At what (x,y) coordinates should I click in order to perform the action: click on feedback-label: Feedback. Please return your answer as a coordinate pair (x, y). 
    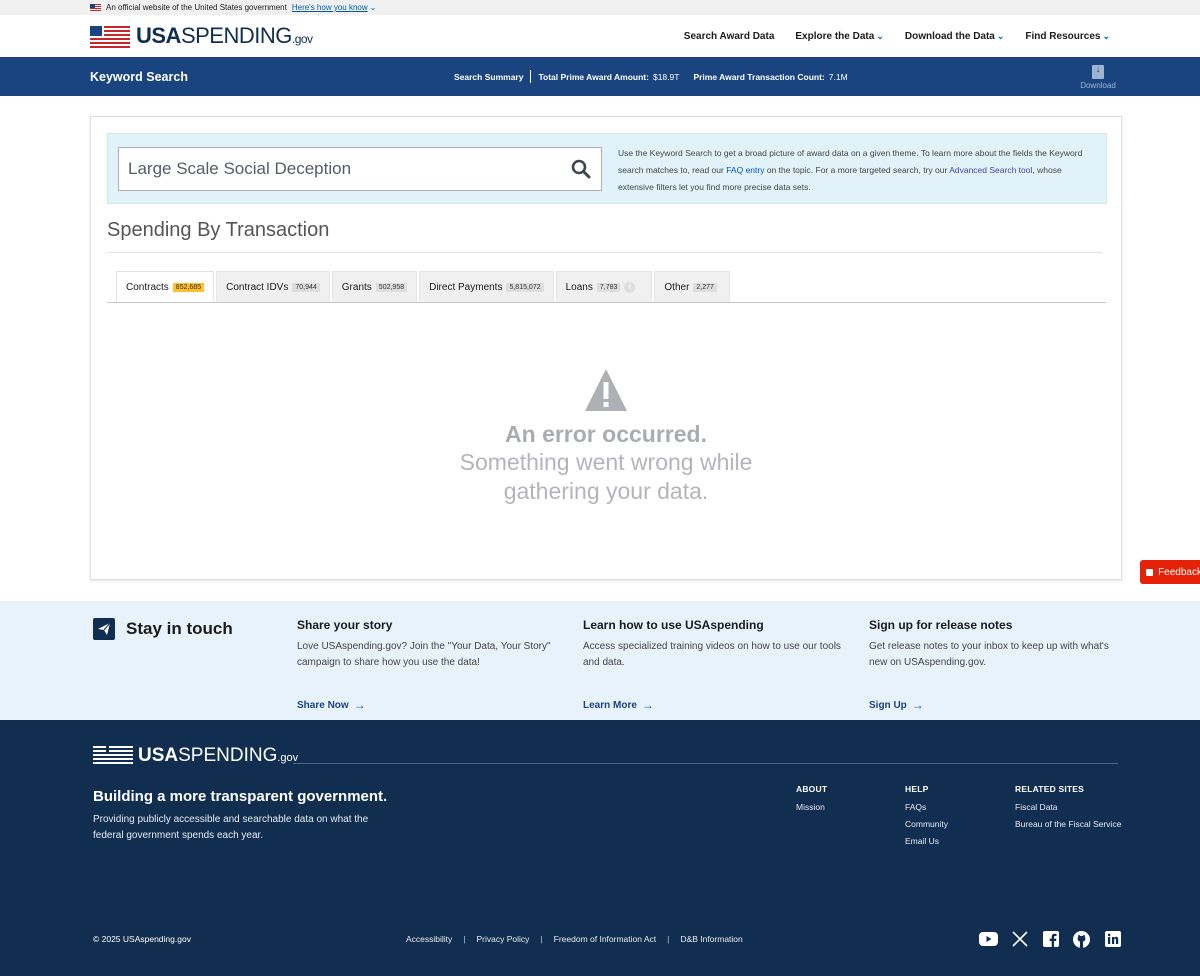
    Looking at the image, I should click on (1179, 572).